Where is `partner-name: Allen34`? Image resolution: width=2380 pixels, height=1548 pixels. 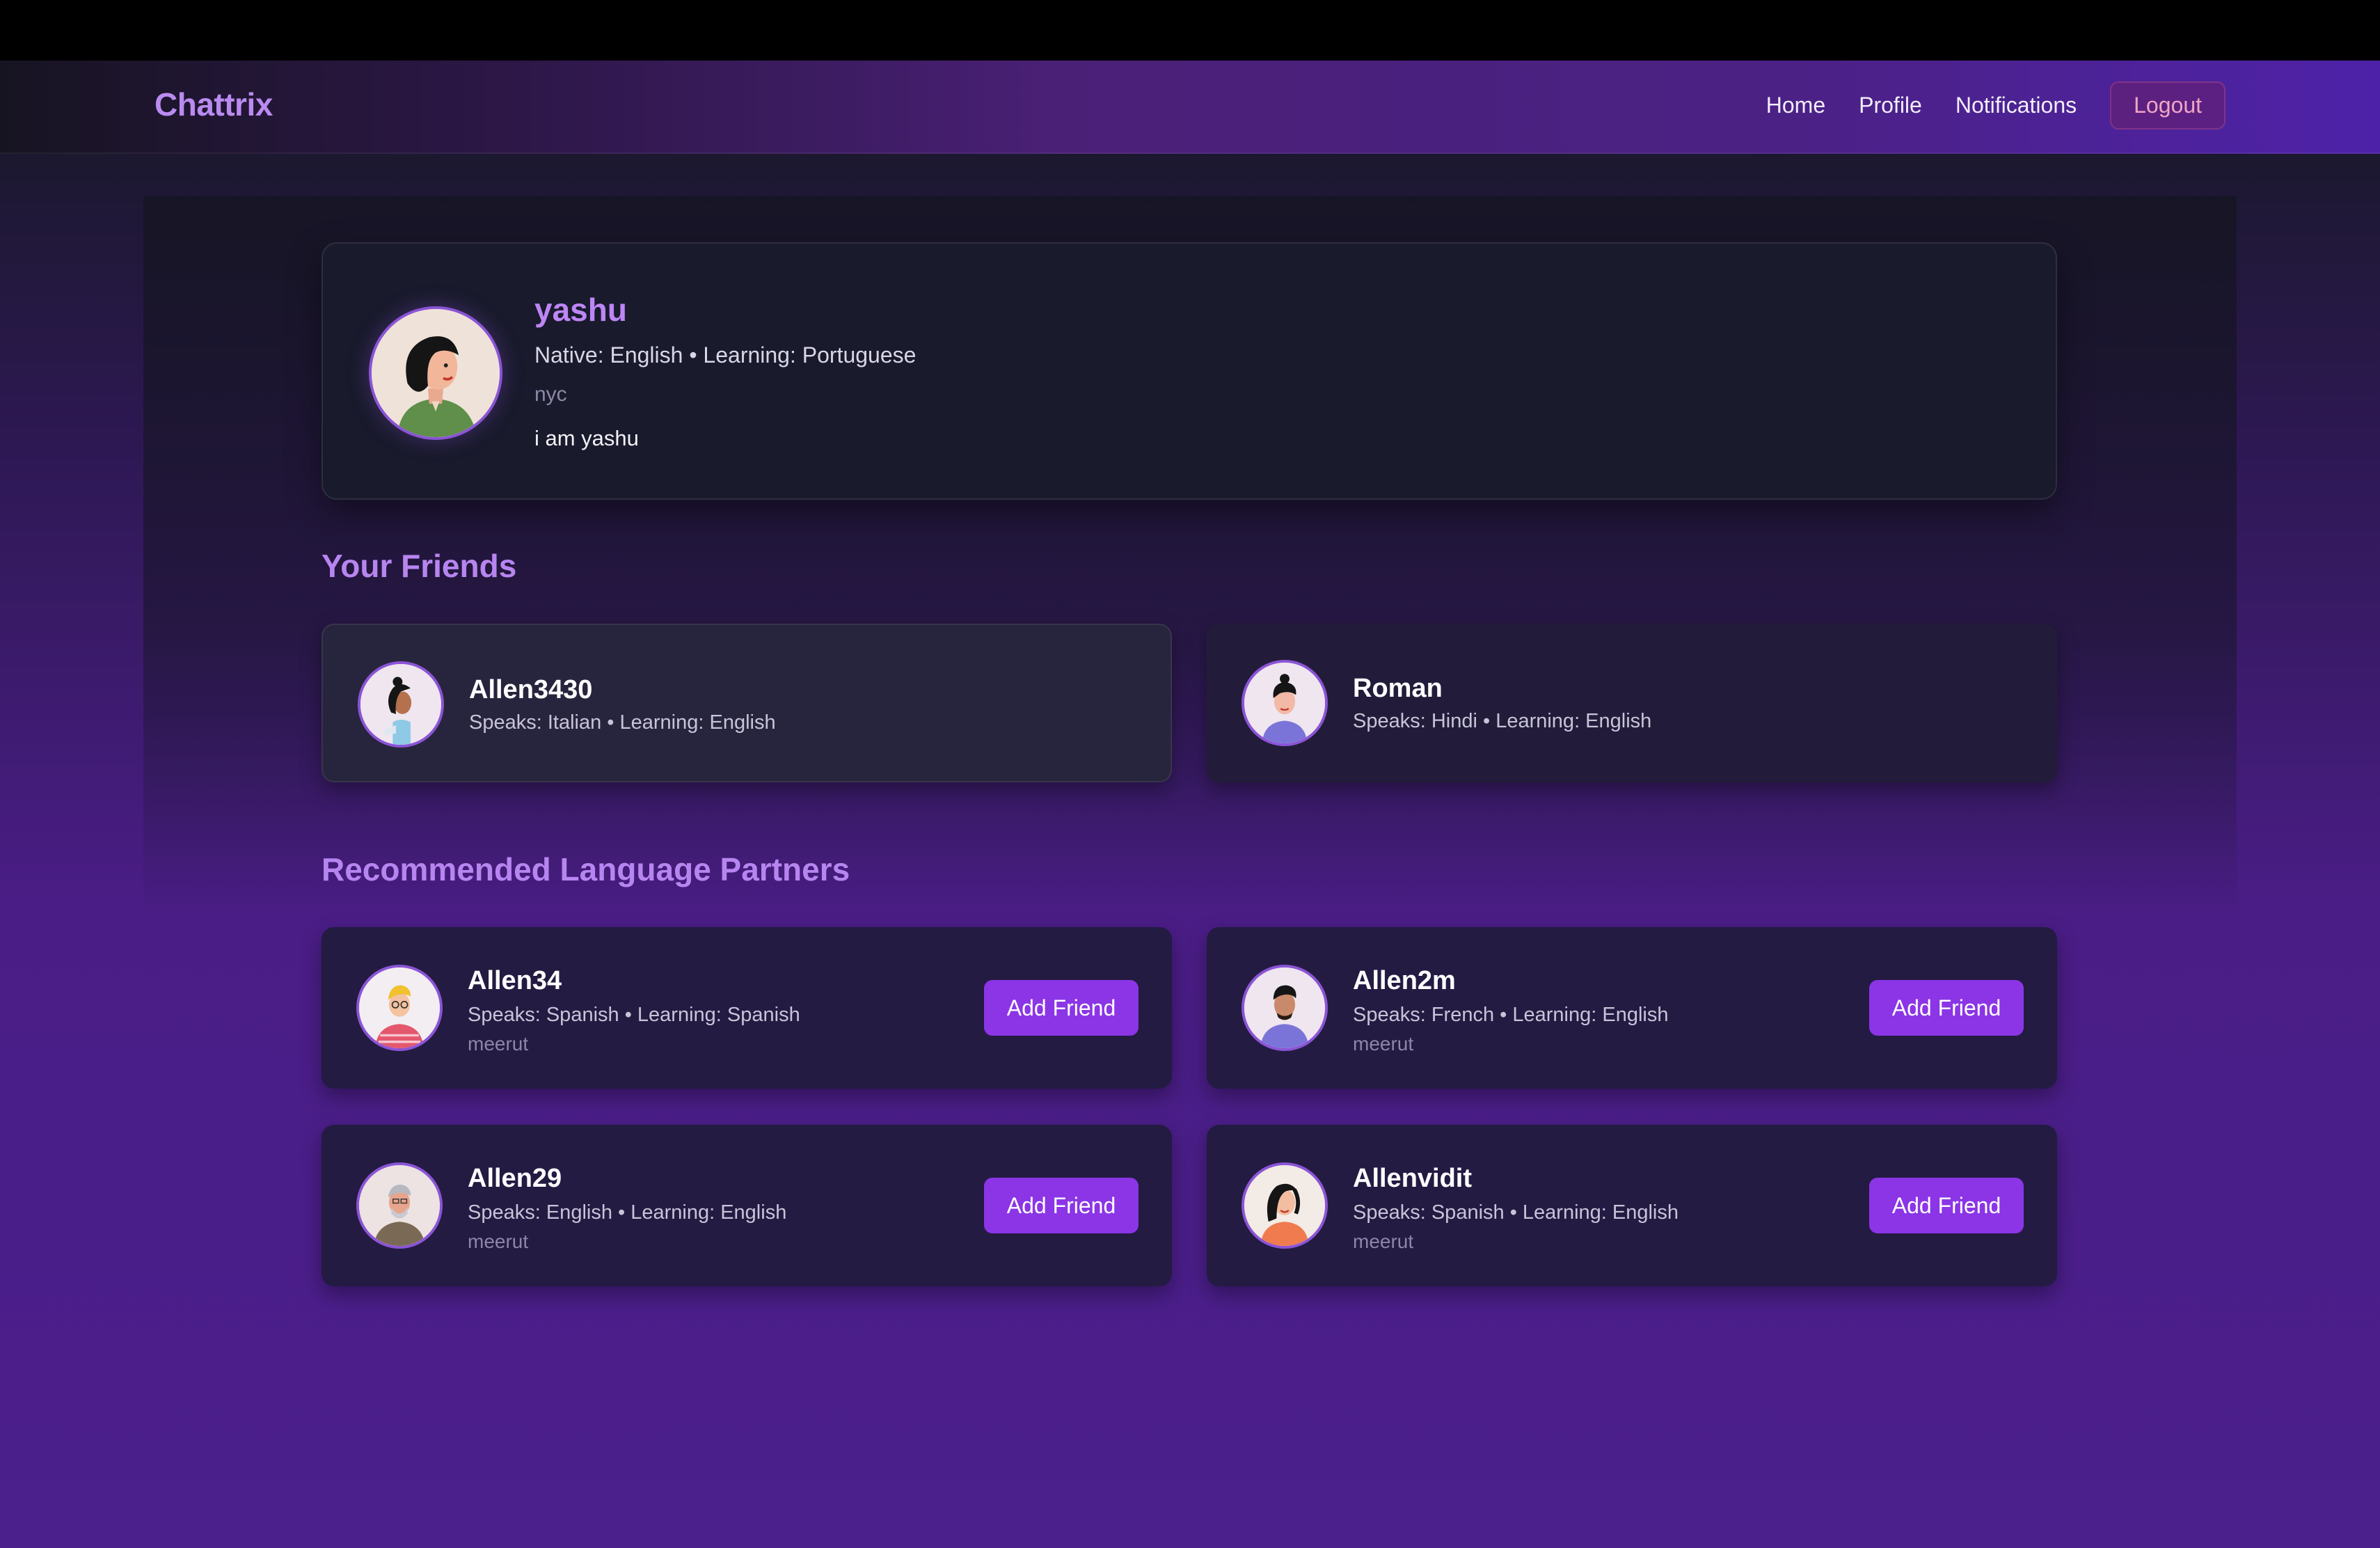
partner-name: Allen34 is located at coordinates (515, 980).